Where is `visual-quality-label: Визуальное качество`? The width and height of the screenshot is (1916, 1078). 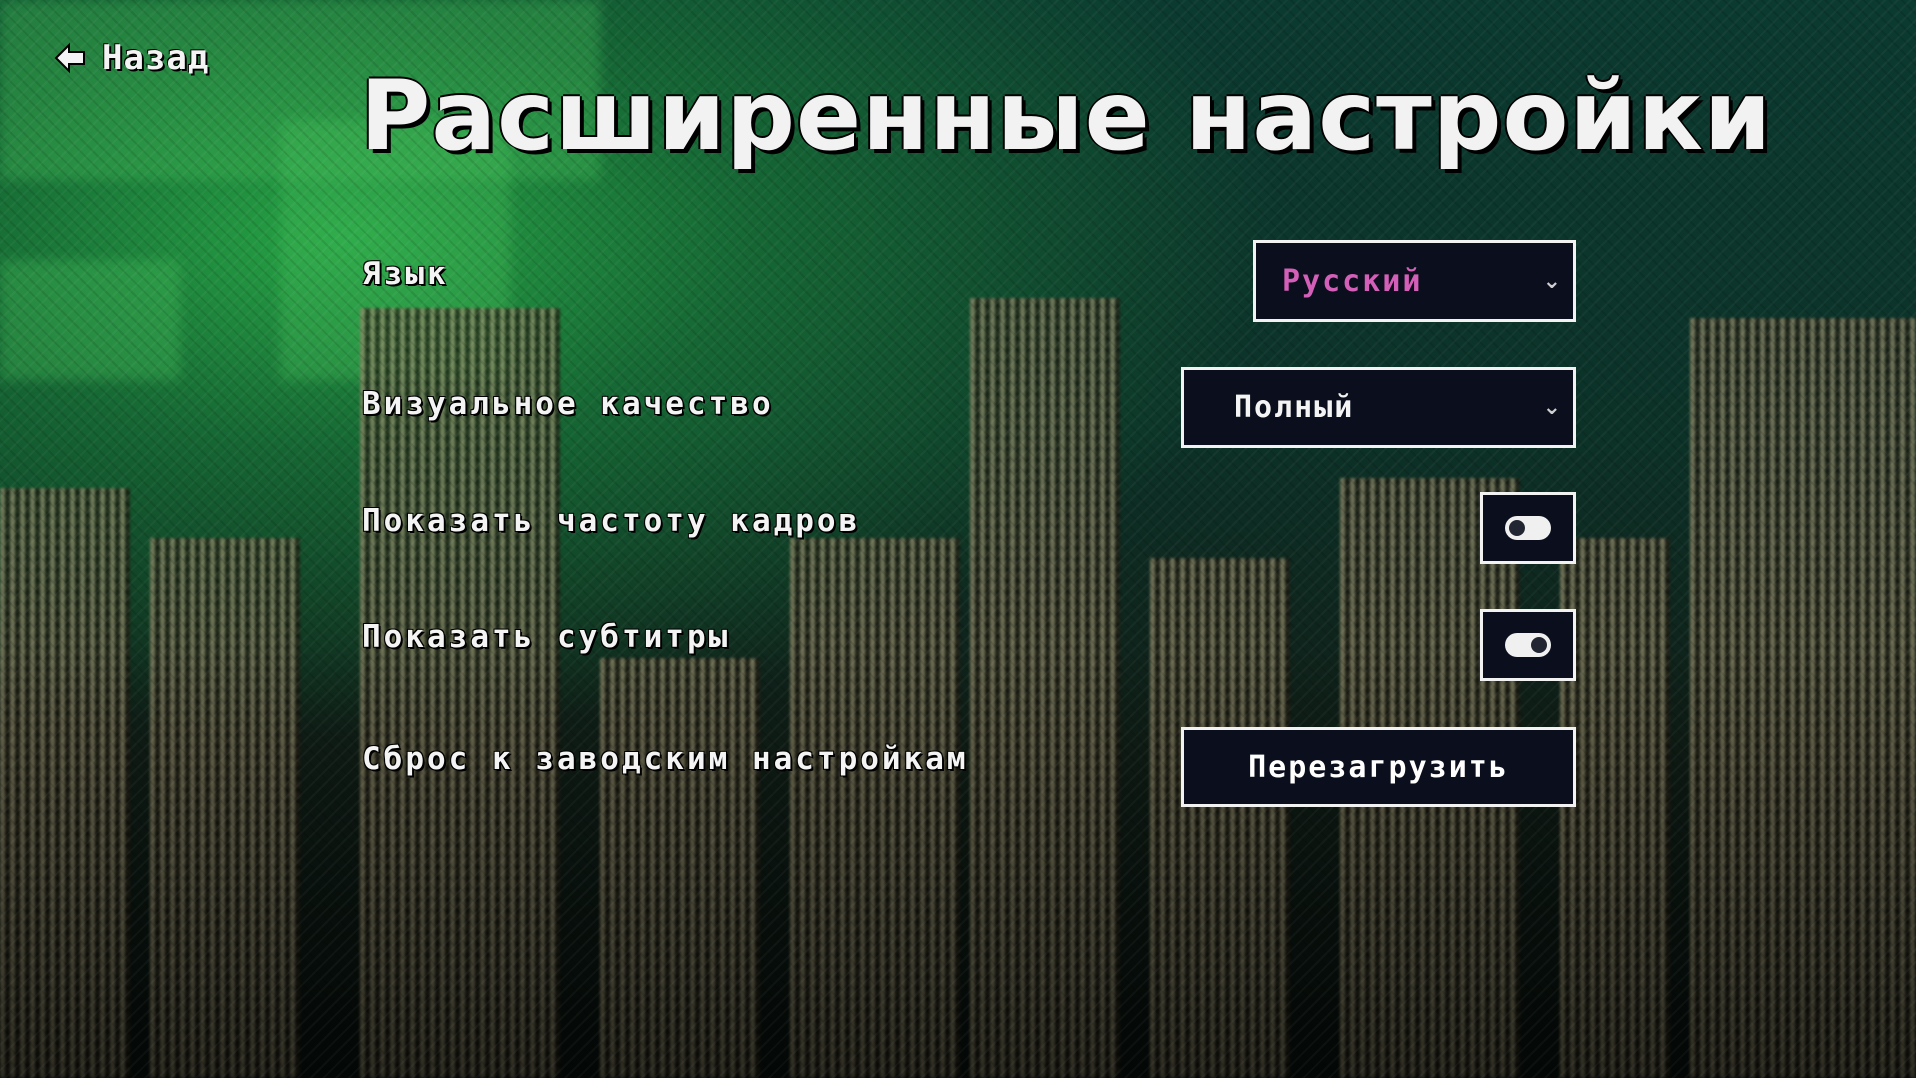
visual-quality-label: Визуальное качество is located at coordinates (568, 404).